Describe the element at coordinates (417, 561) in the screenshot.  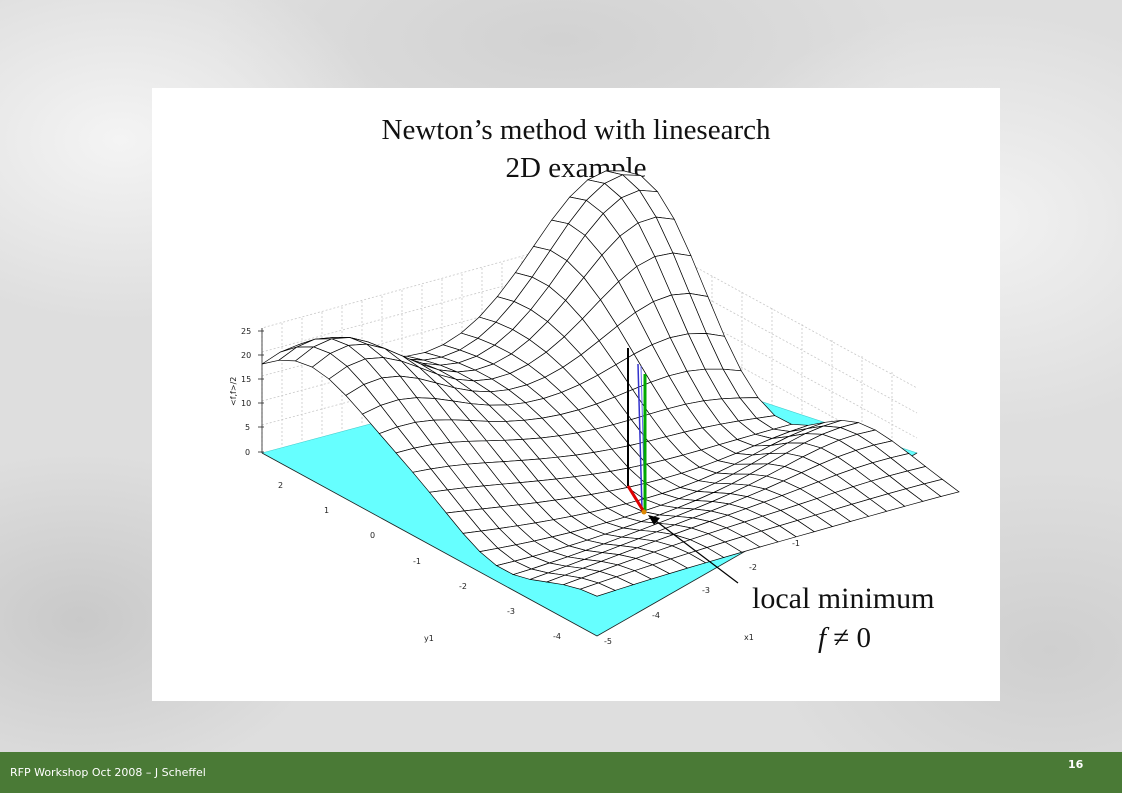
I see `y-tick: -1` at that location.